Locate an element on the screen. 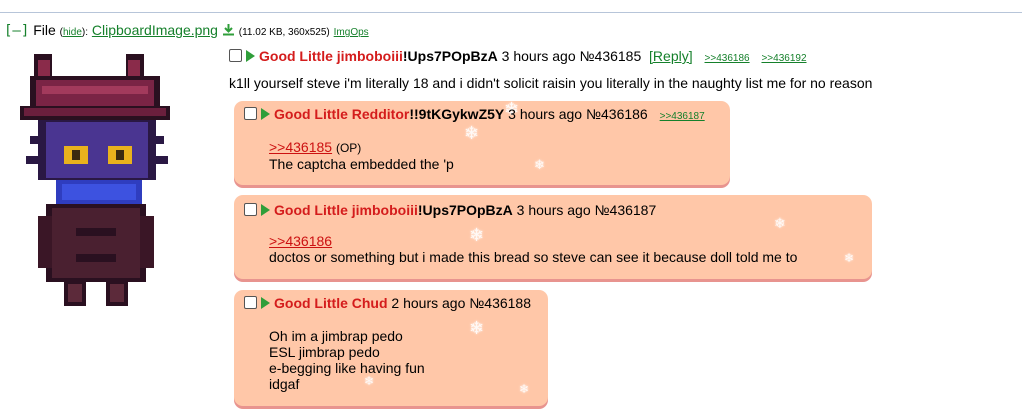 Image resolution: width=1022 pixels, height=410 pixels. reply-body-line: ESL jimbrap pedo is located at coordinates (324, 352).